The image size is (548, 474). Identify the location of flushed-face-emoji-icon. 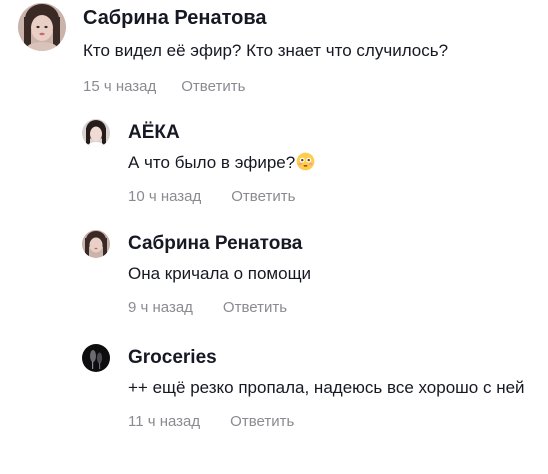
(305, 161).